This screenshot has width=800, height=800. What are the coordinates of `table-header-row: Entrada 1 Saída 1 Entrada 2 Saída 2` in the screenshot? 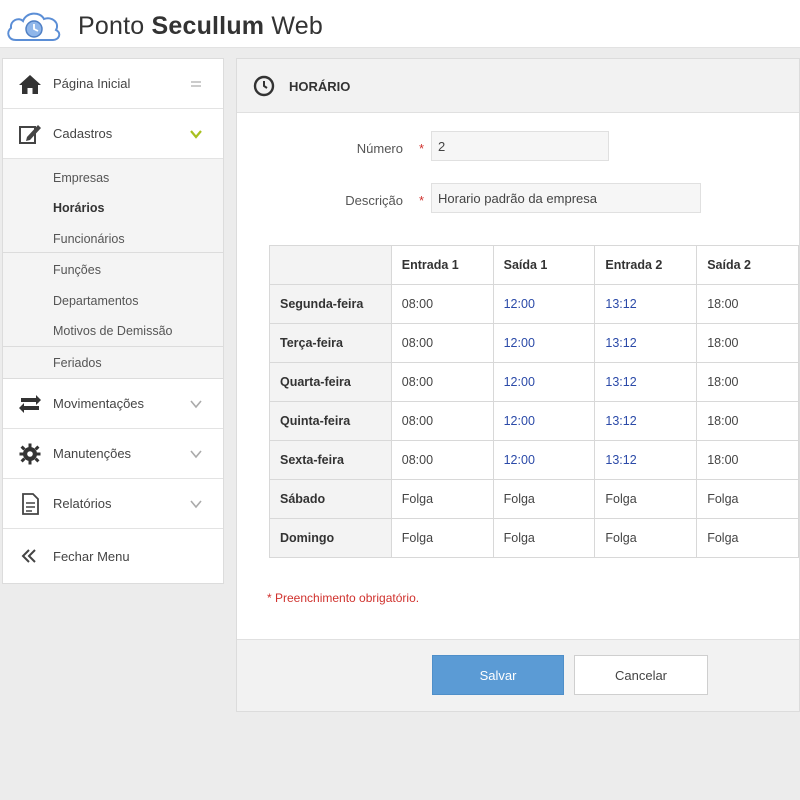 It's located at (534, 265).